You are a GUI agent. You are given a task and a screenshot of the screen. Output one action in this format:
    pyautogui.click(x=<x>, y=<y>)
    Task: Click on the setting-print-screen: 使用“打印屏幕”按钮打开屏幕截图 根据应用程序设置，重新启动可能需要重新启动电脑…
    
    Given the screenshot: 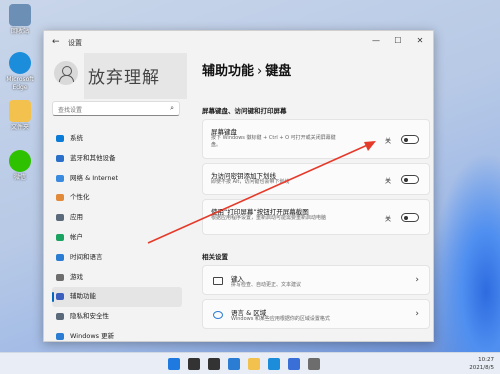 What is the action you would take?
    pyautogui.click(x=316, y=217)
    